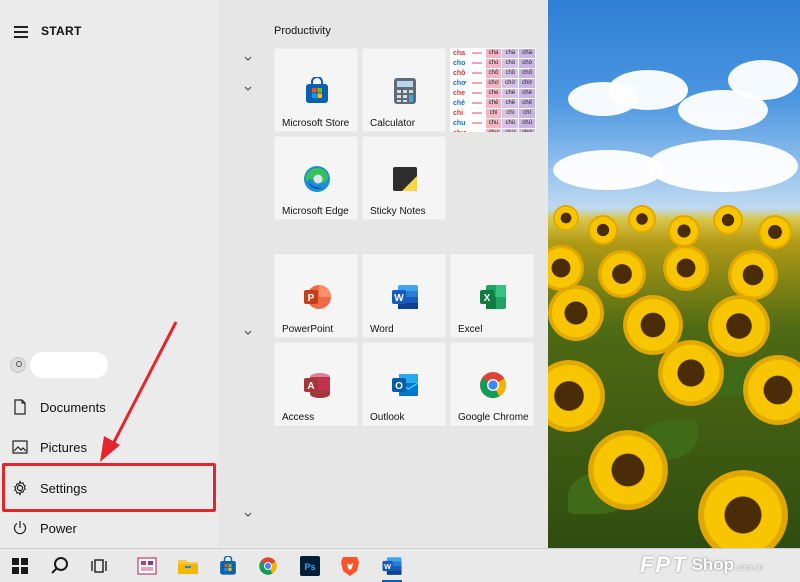 The height and width of the screenshot is (582, 800). What do you see at coordinates (459, 63) in the screenshot?
I see `photo-tile-word: cho` at bounding box center [459, 63].